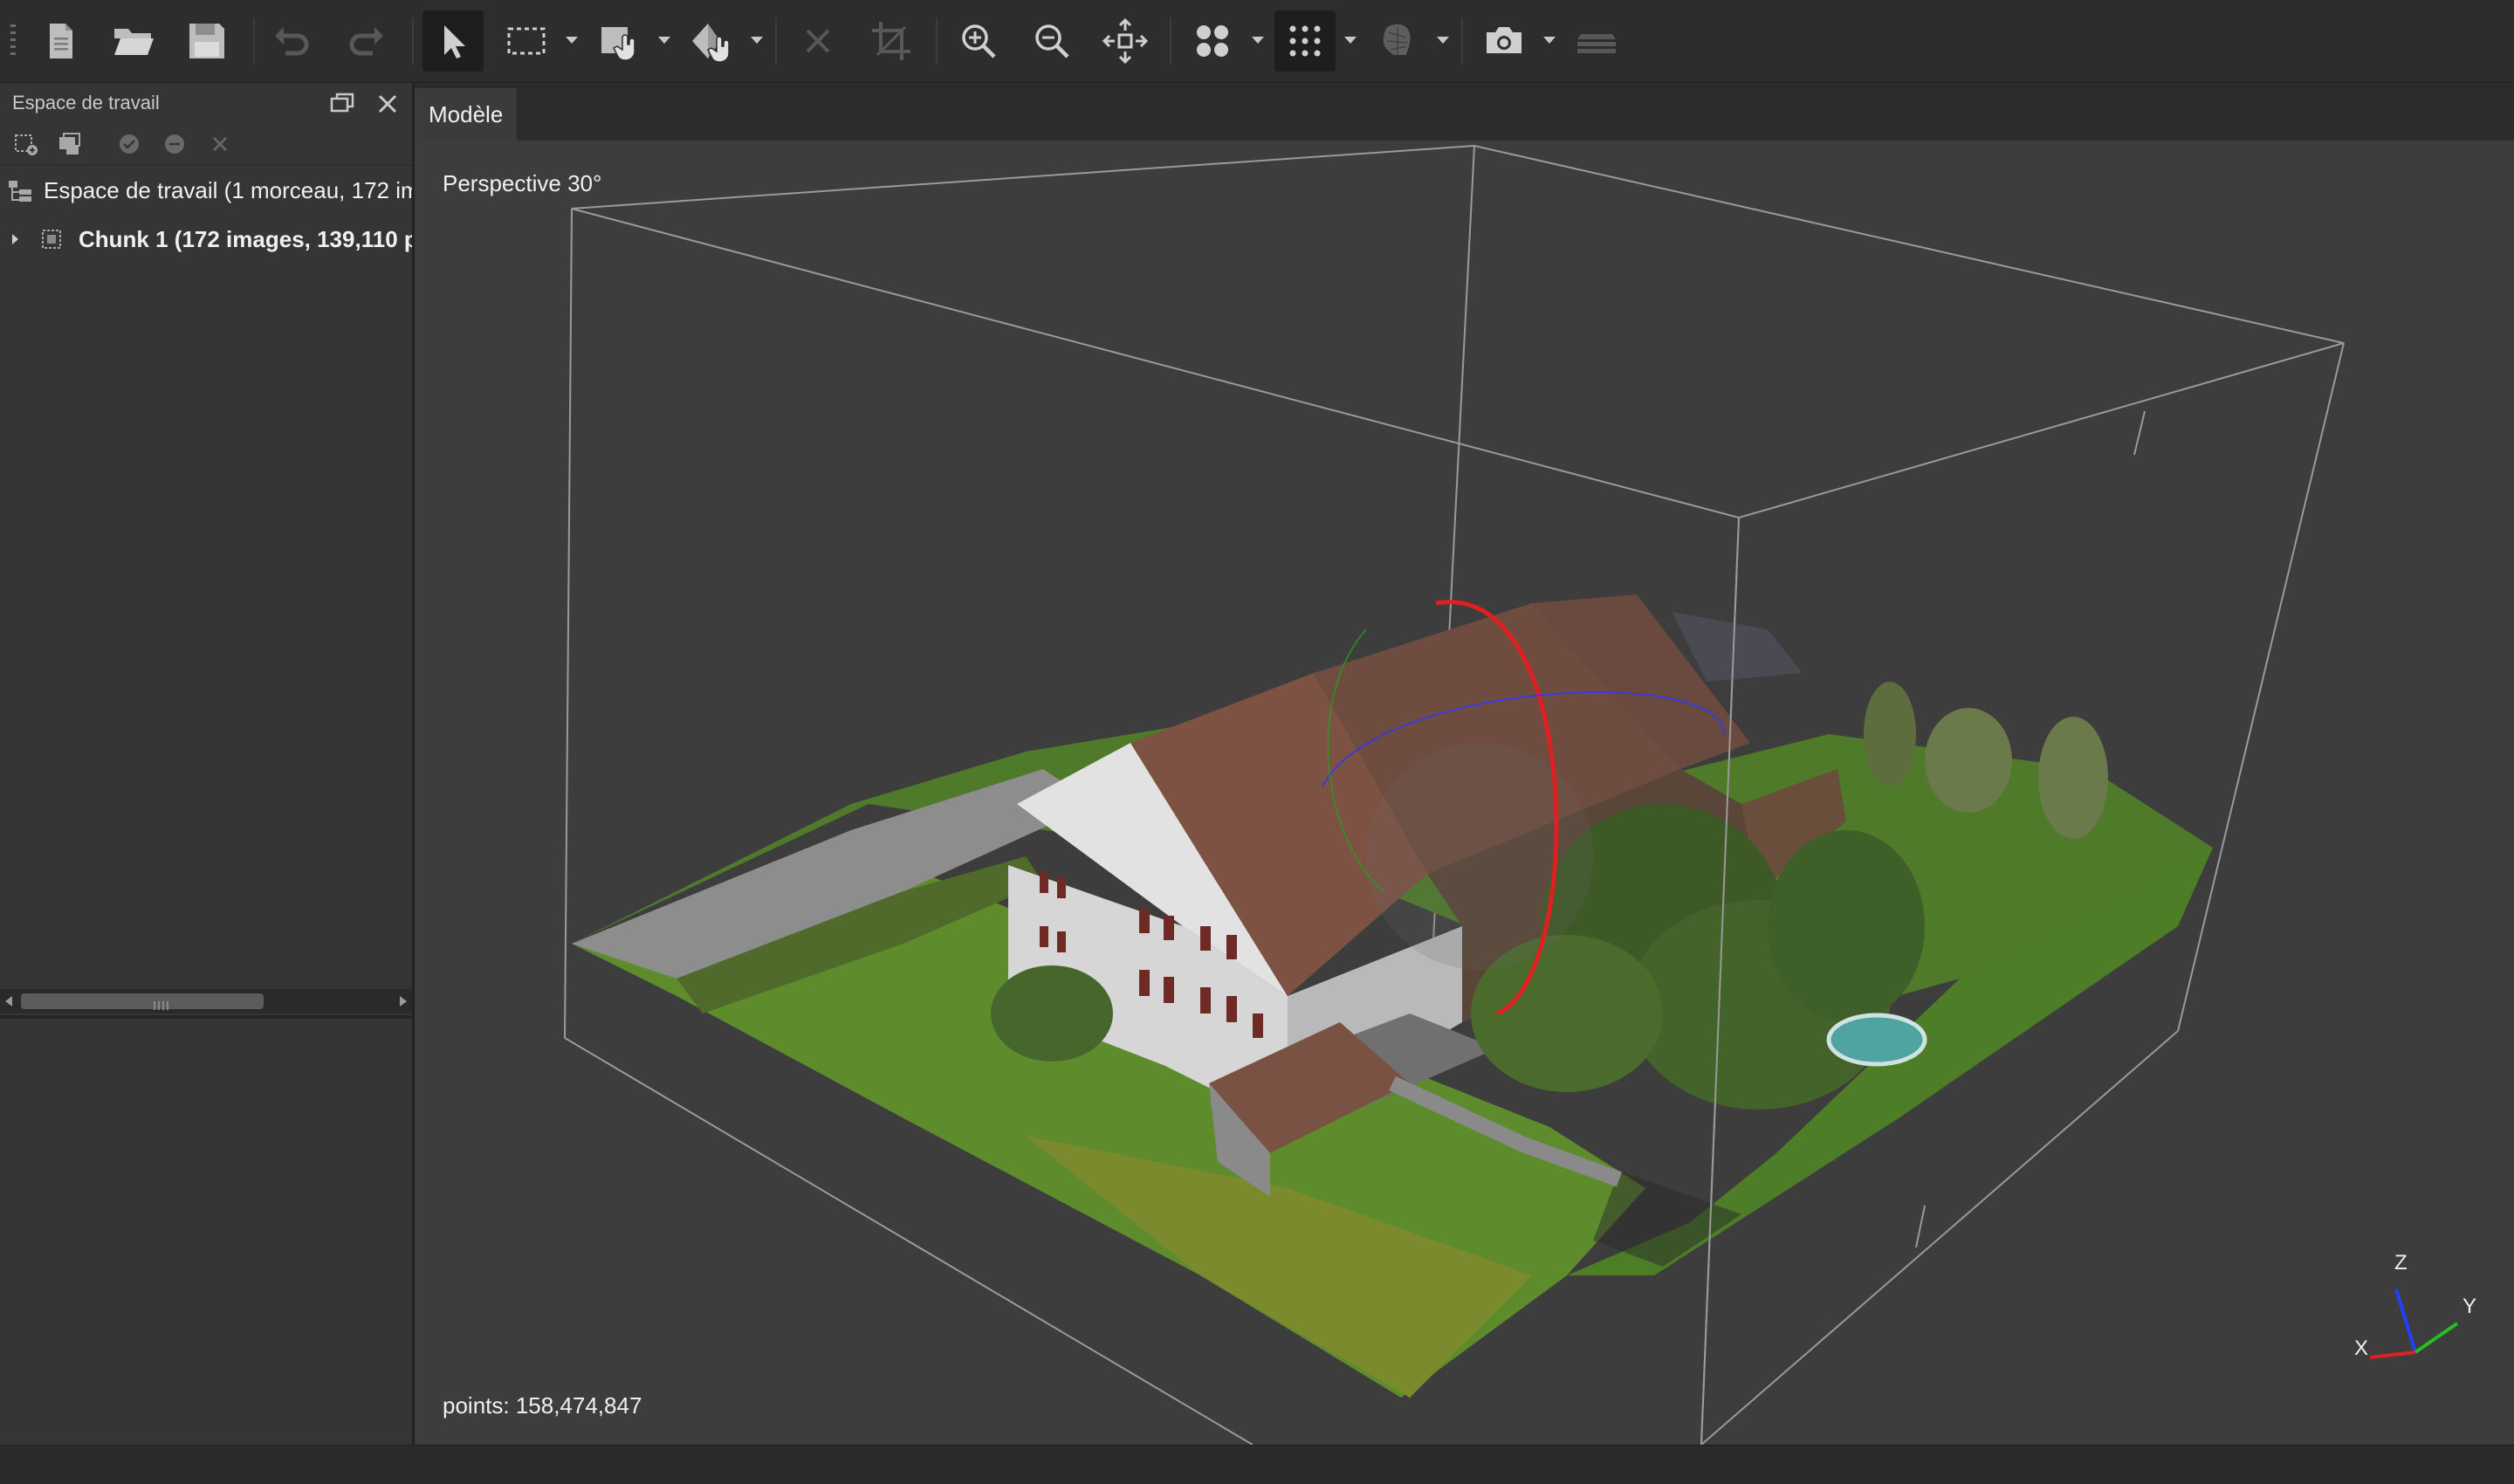  I want to click on workspace-panel-header: Espace de travail, so click(206, 103).